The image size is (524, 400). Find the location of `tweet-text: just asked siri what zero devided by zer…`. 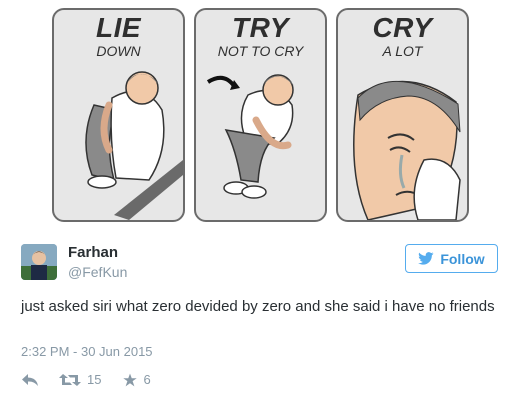

tweet-text: just asked siri what zero devided by zer… is located at coordinates (258, 306).